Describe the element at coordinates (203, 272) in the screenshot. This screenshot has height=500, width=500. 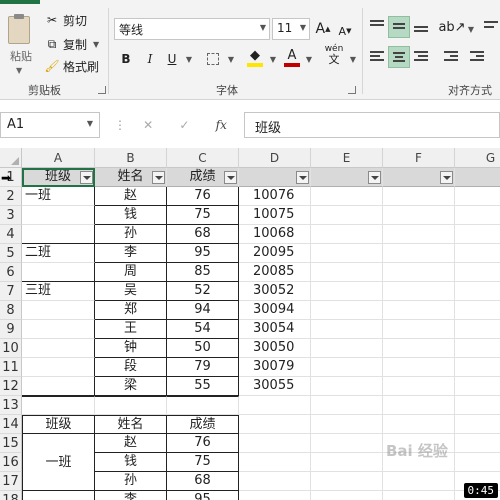
I see `score-cell: 85` at that location.